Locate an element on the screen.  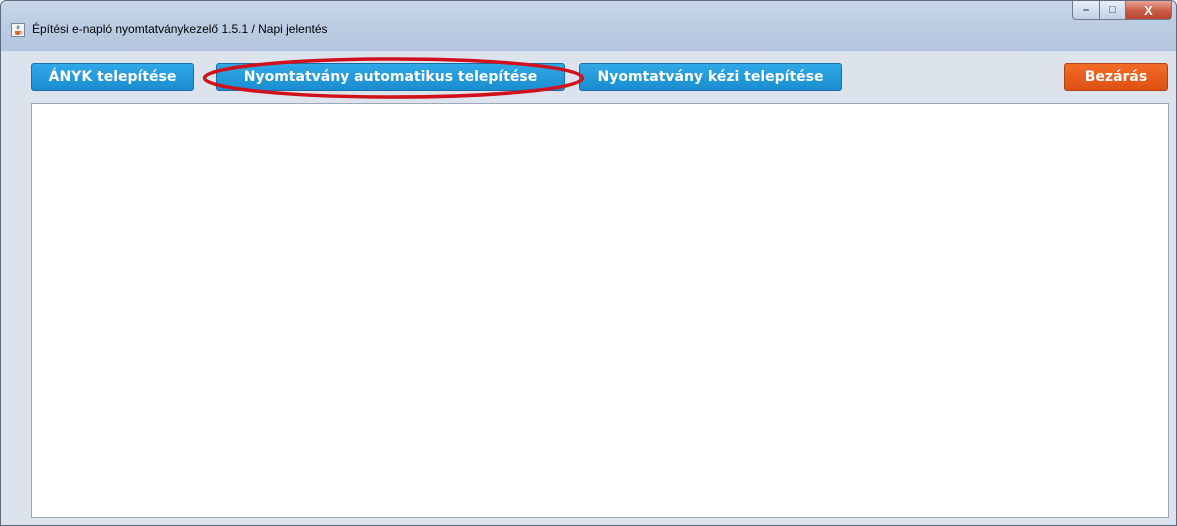
manual-install-button: Nyomtatvány kézi telepítése is located at coordinates (710, 77).